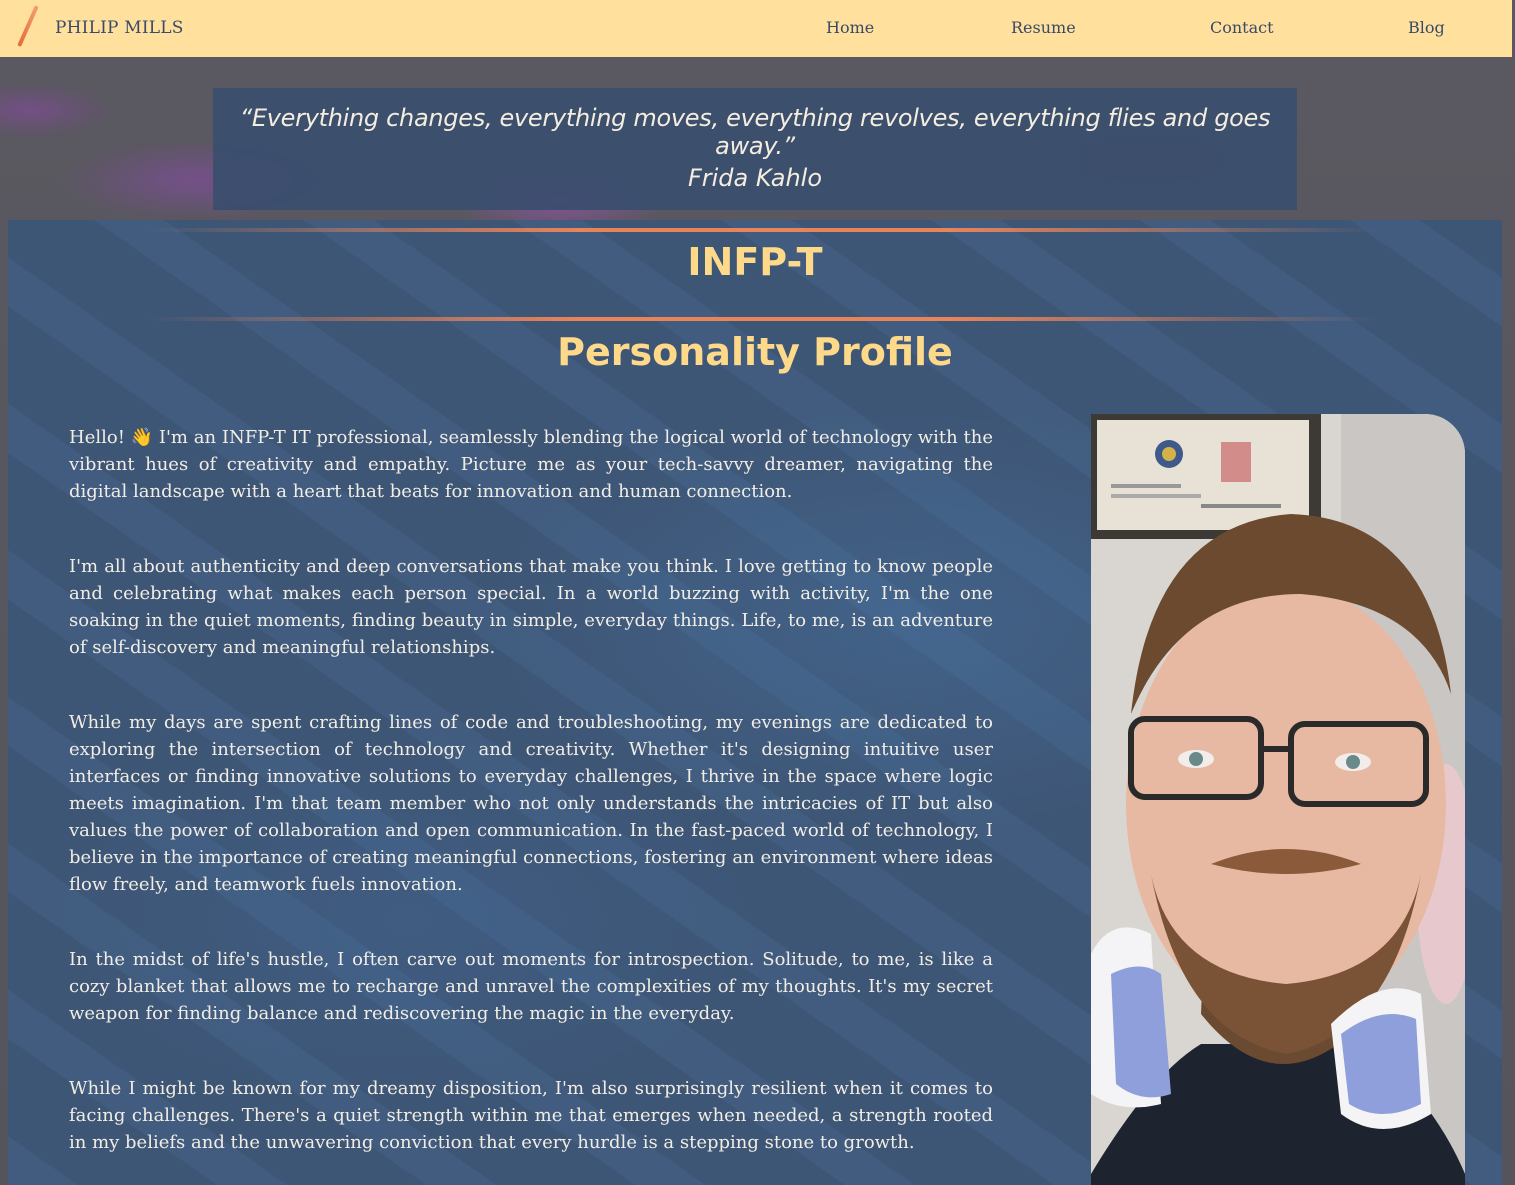 The height and width of the screenshot is (1185, 1515). What do you see at coordinates (1043, 27) in the screenshot?
I see `nav-link-resume: Resume` at bounding box center [1043, 27].